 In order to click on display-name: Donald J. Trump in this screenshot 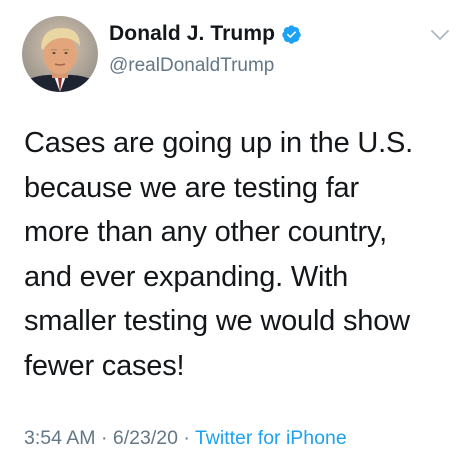, I will do `click(192, 34)`.